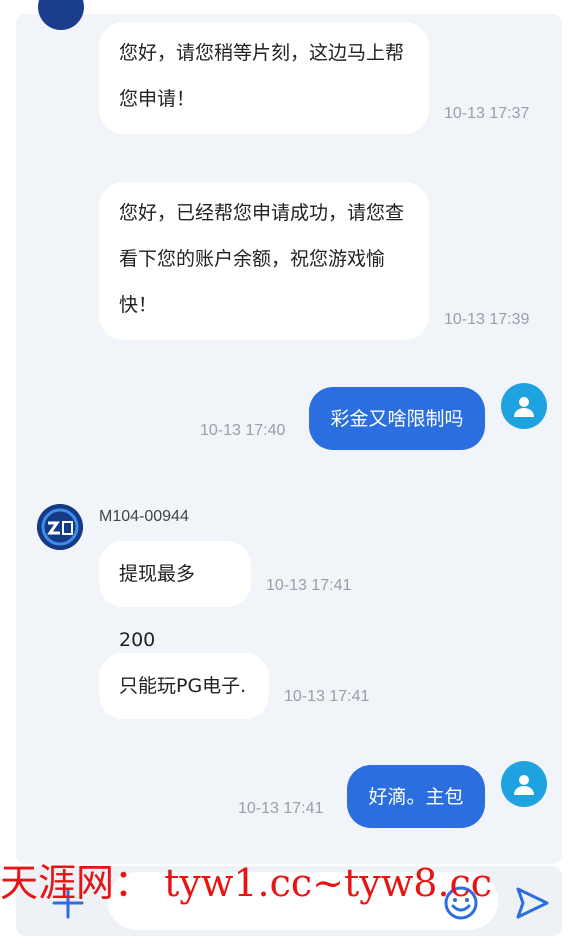 The height and width of the screenshot is (951, 579). Describe the element at coordinates (309, 585) in the screenshot. I see `message-4-time: 10-13 17:41` at that location.